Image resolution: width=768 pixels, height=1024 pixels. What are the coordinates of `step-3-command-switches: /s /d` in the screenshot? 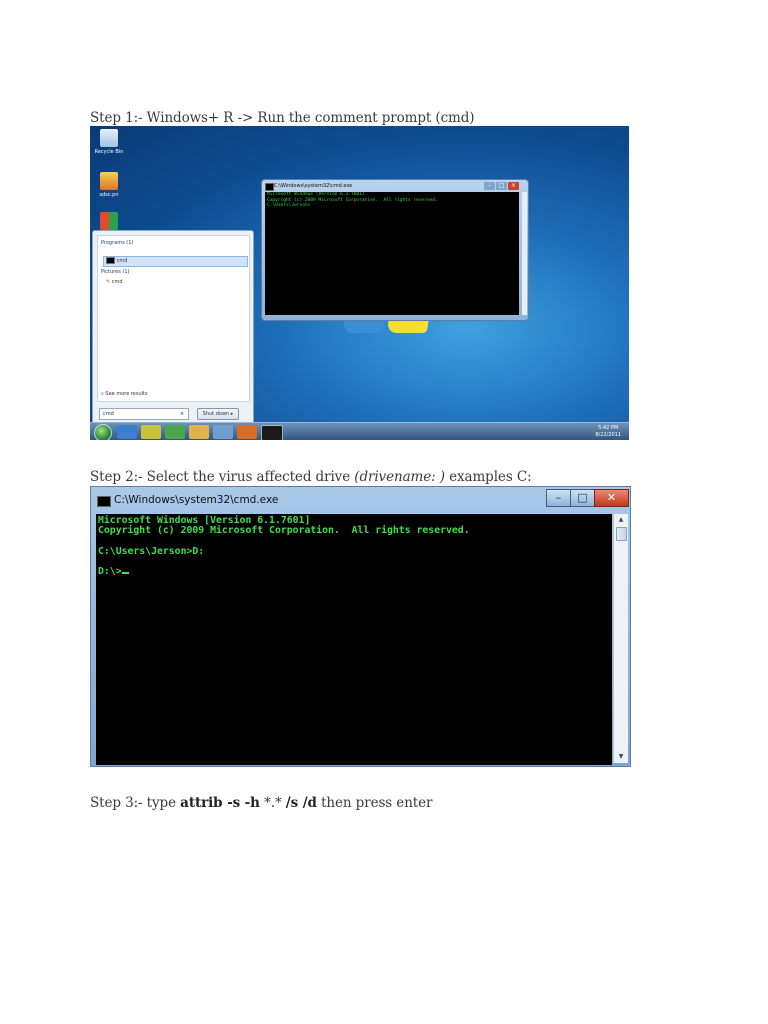 It's located at (301, 803).